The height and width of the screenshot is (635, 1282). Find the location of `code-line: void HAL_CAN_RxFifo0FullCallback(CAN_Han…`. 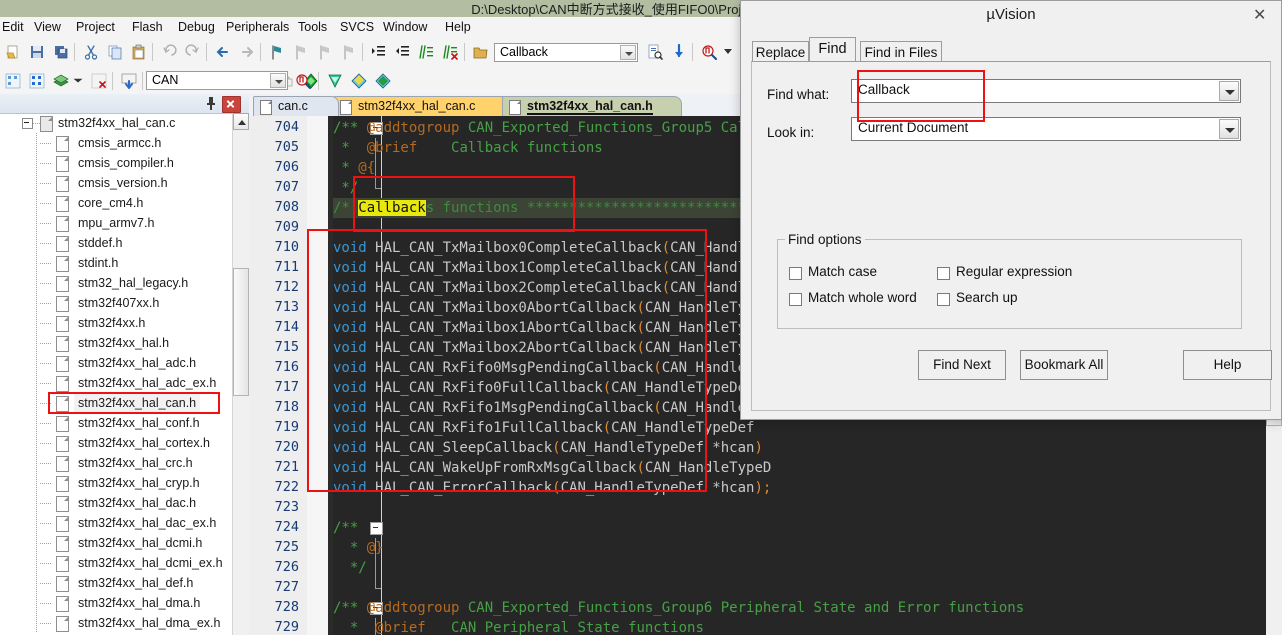

code-line: void HAL_CAN_RxFifo0FullCallback(CAN_Han… is located at coordinates (548, 388).